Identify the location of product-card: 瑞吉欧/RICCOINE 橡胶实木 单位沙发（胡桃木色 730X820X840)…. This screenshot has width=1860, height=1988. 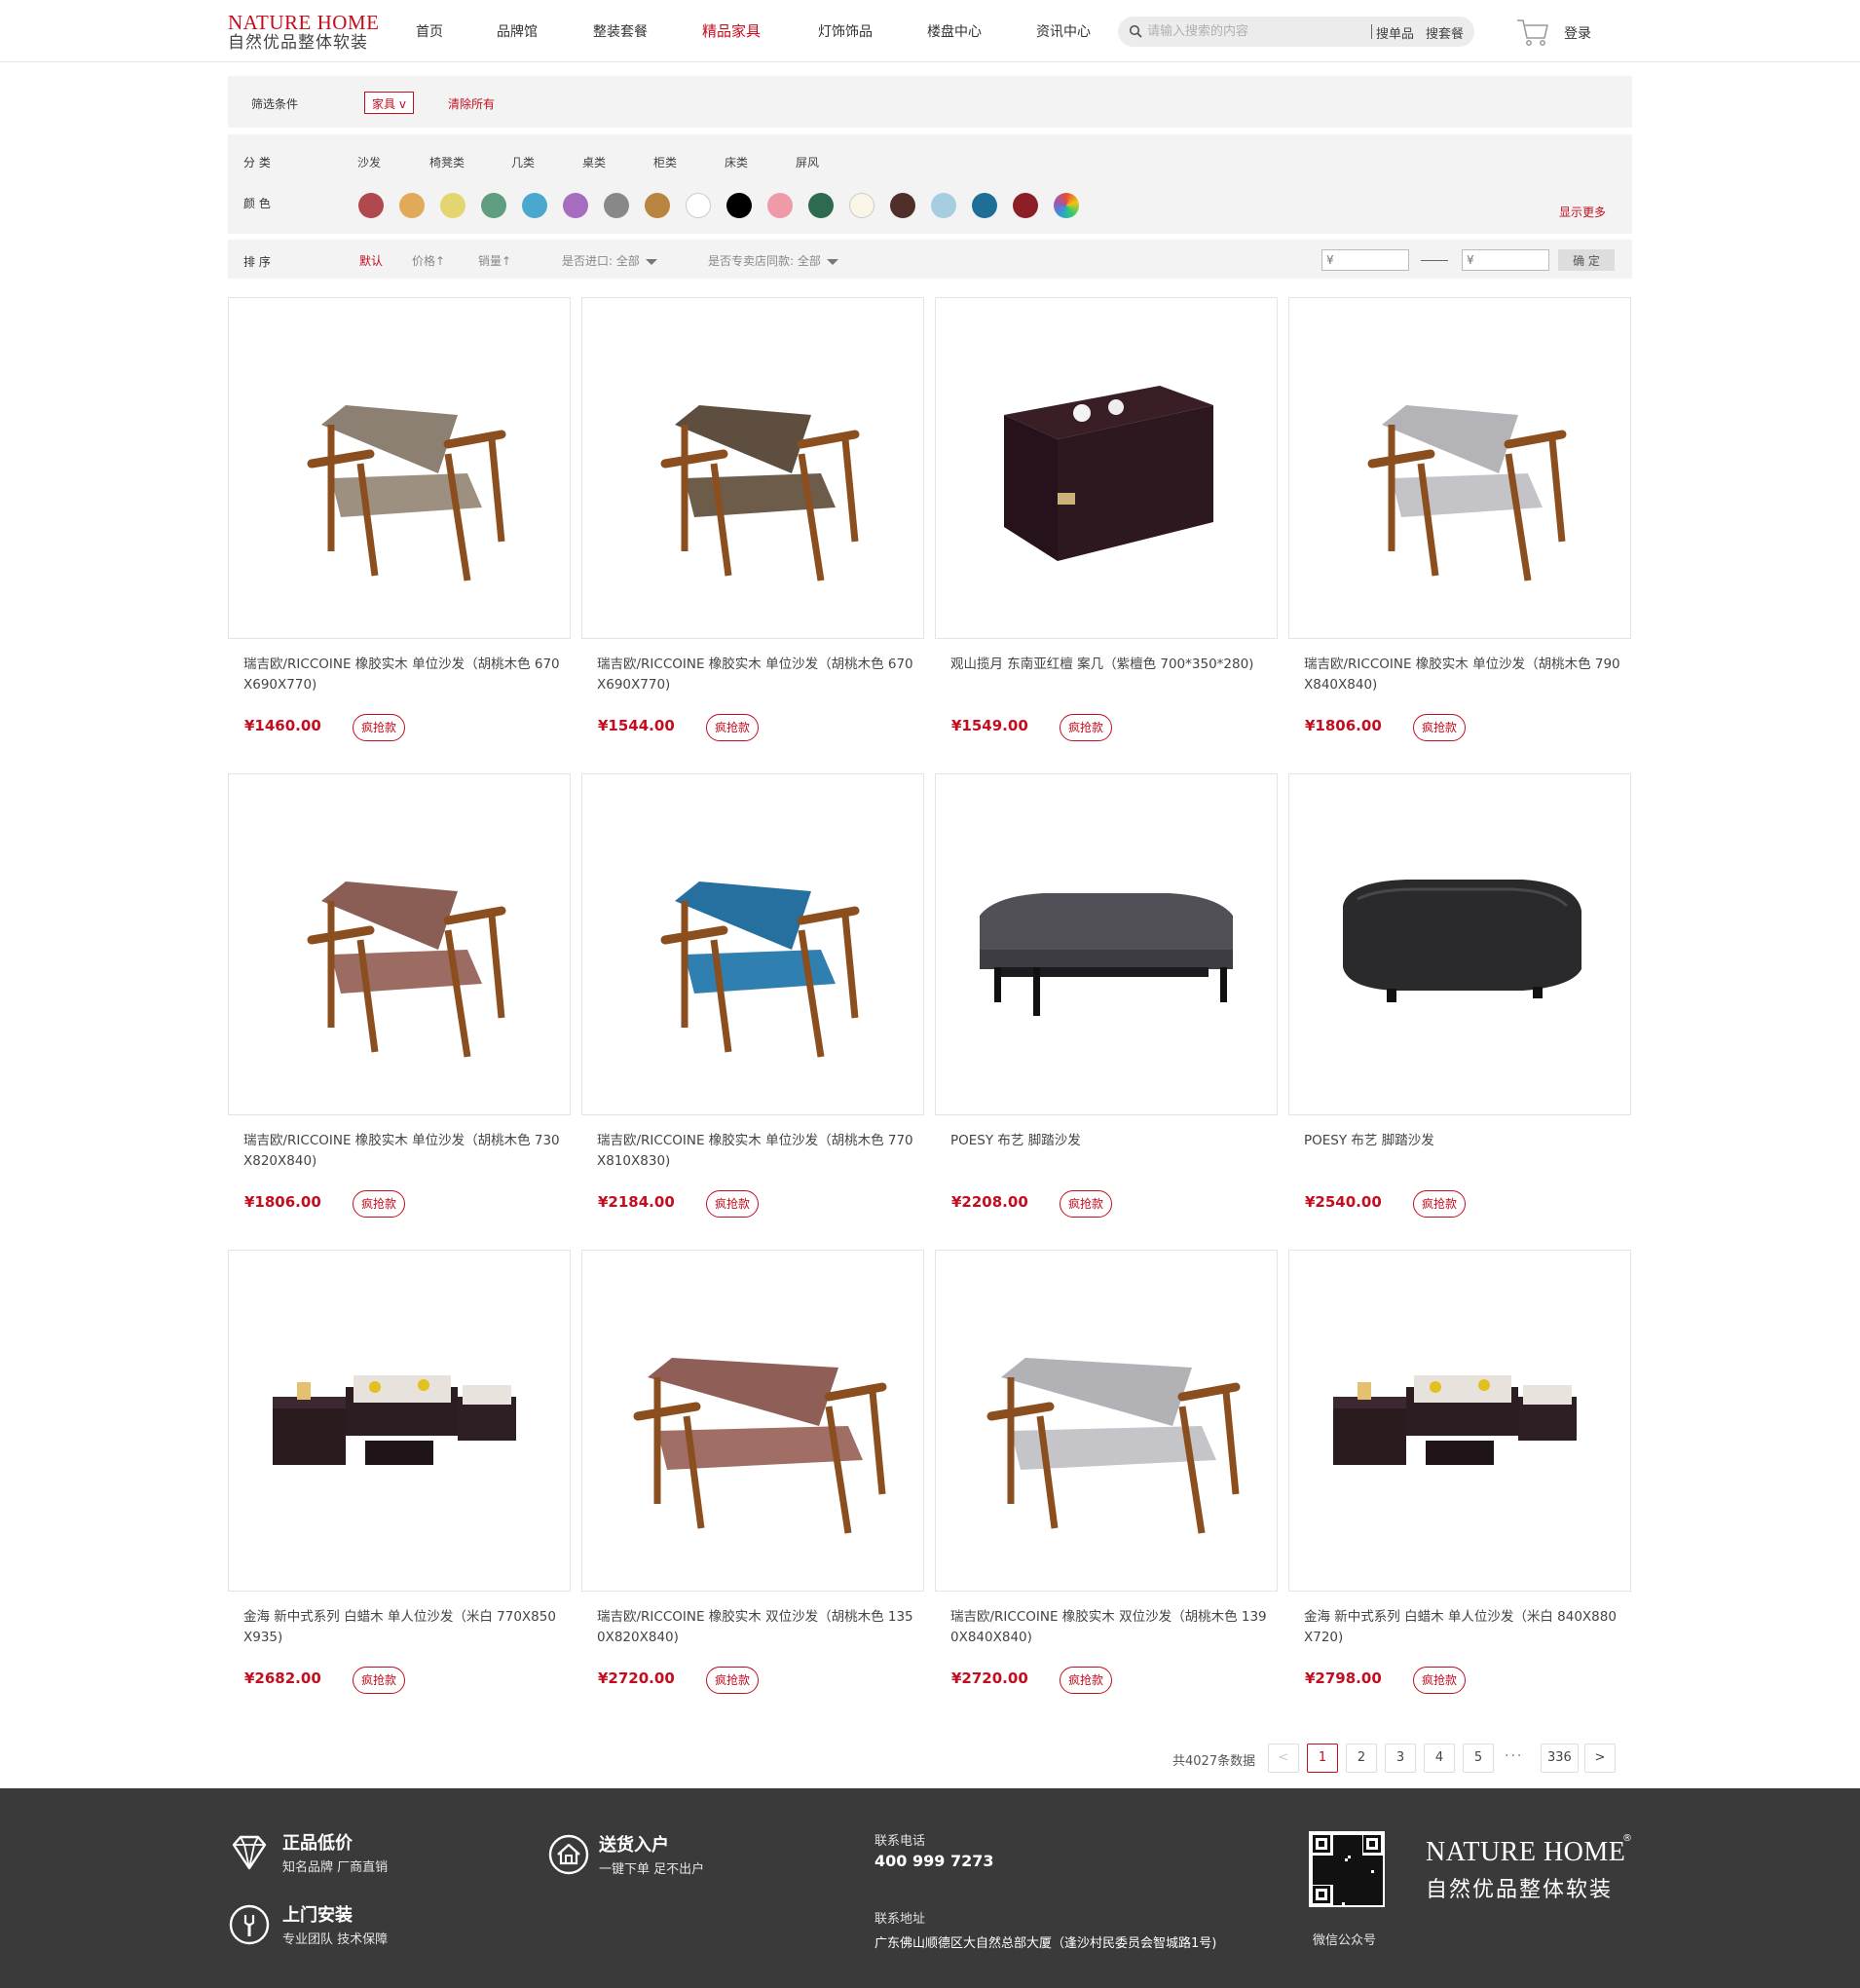
(399, 1002).